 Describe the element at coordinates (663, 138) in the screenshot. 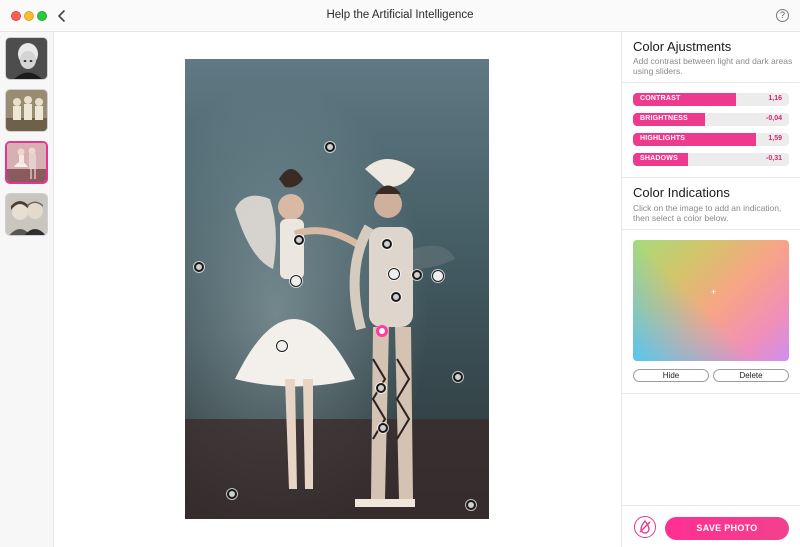

I see `slider-label: HIGHLIGHTS` at that location.